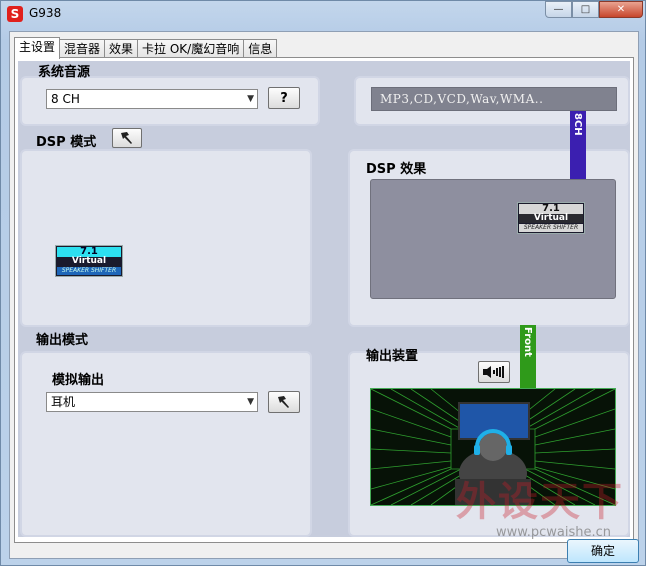  I want to click on speaker-test-button, so click(494, 372).